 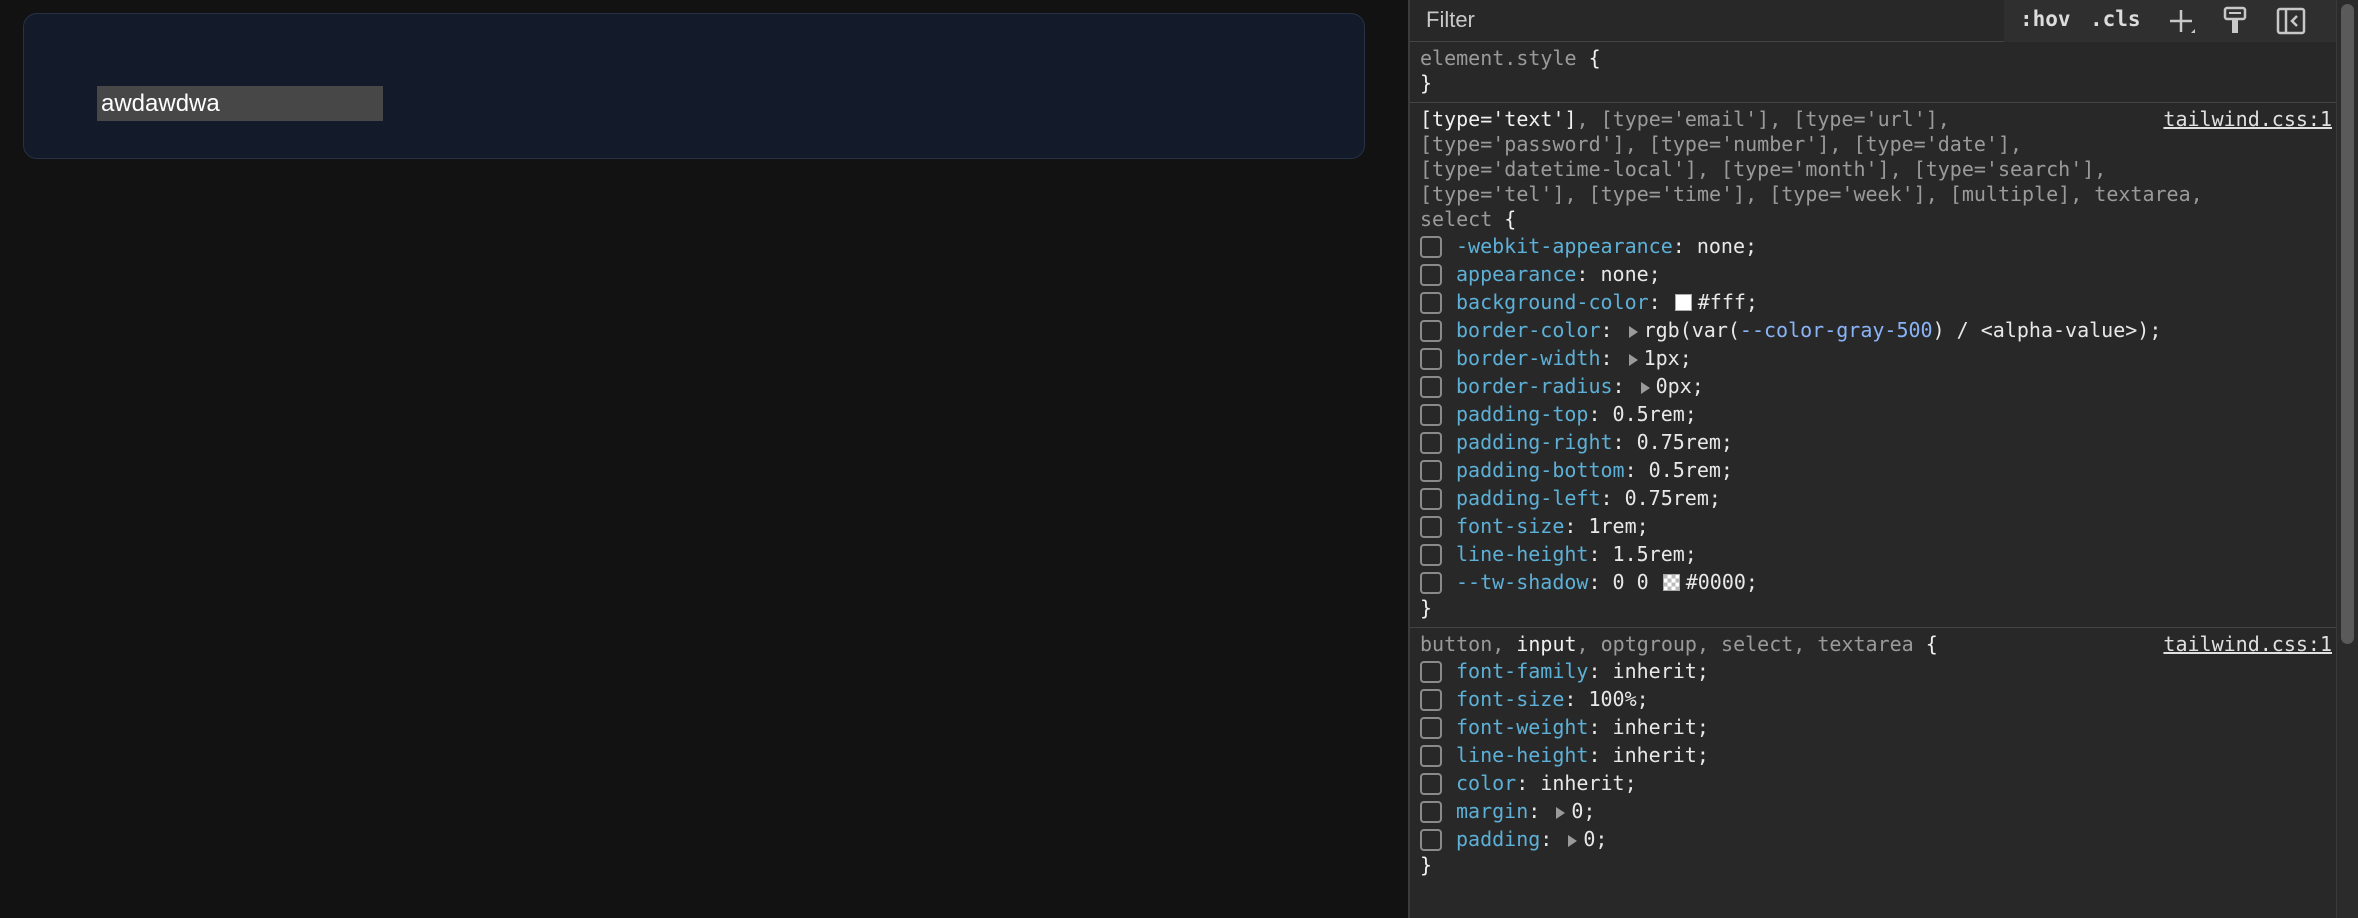 I want to click on css-declaration: padding: 0;, so click(x=1878, y=839).